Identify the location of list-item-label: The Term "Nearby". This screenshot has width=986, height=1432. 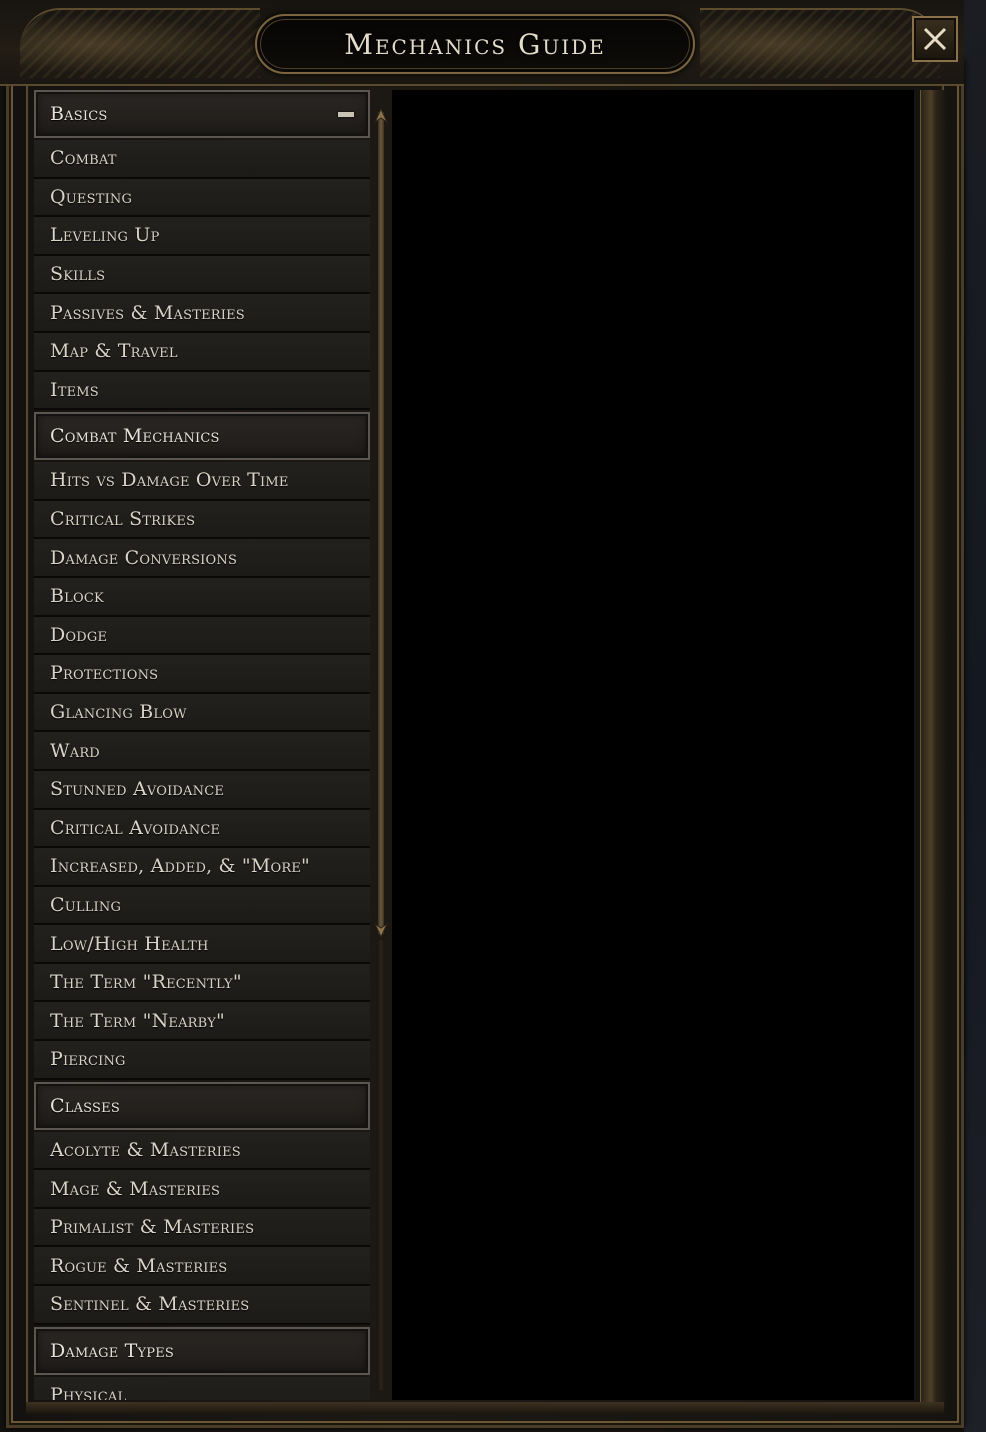
(137, 1020).